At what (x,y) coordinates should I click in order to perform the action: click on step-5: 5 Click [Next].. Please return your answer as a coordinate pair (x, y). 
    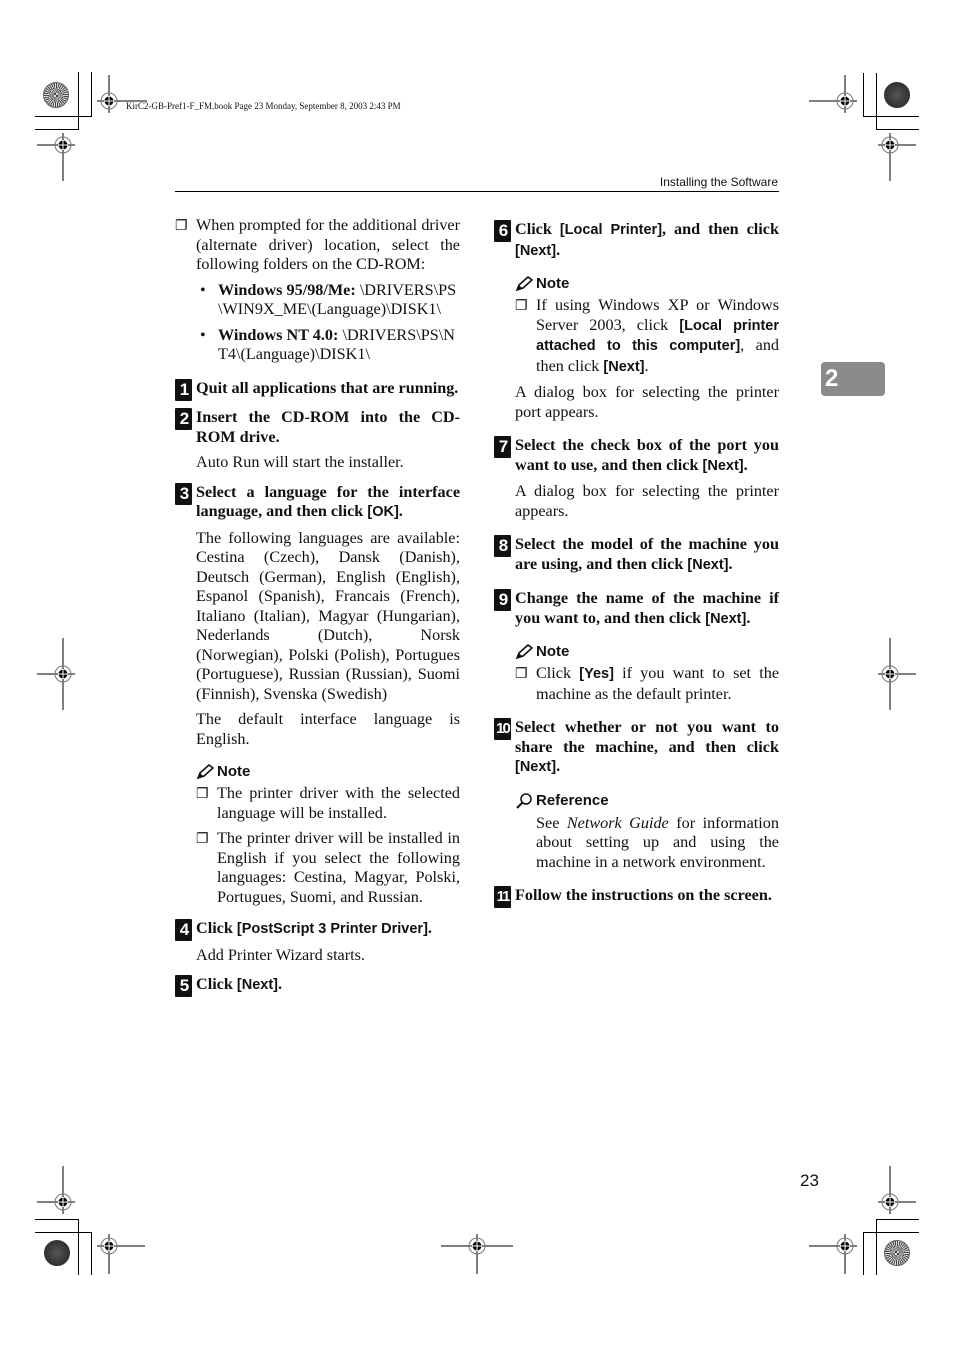
    Looking at the image, I should click on (317, 986).